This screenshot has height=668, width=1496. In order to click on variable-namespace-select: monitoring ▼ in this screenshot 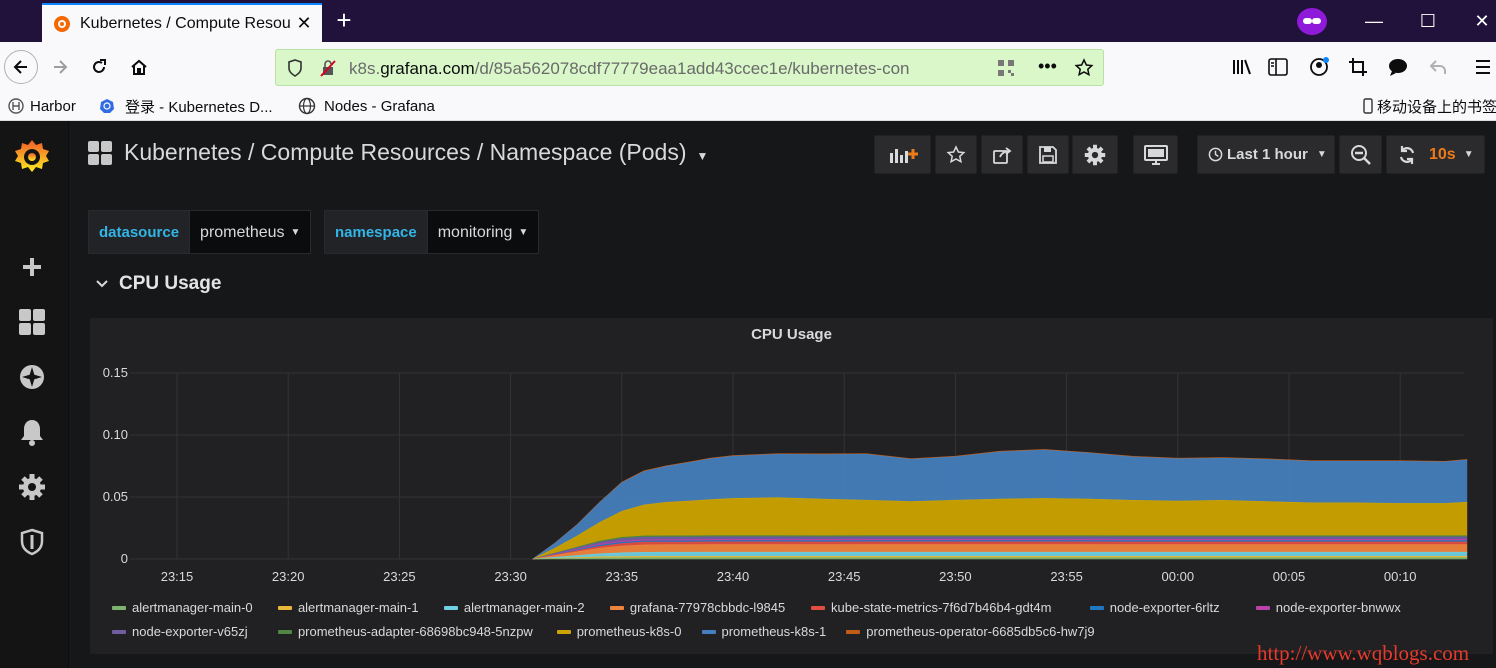, I will do `click(483, 232)`.